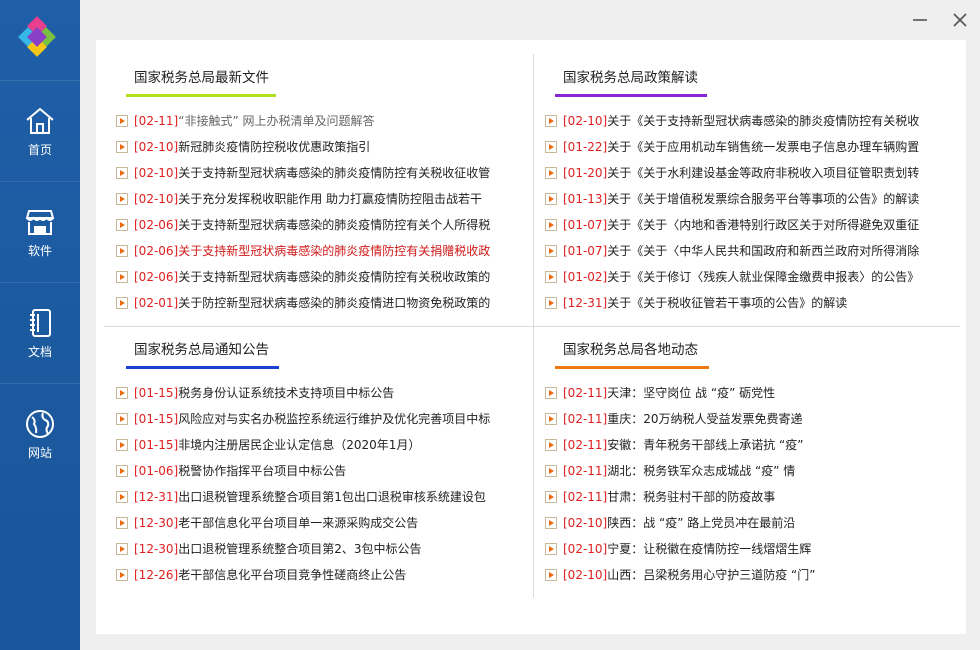 The height and width of the screenshot is (650, 980). What do you see at coordinates (304, 445) in the screenshot?
I see `list-item: [01-15]非境内注册居民企业认定信息（2020年1月）` at bounding box center [304, 445].